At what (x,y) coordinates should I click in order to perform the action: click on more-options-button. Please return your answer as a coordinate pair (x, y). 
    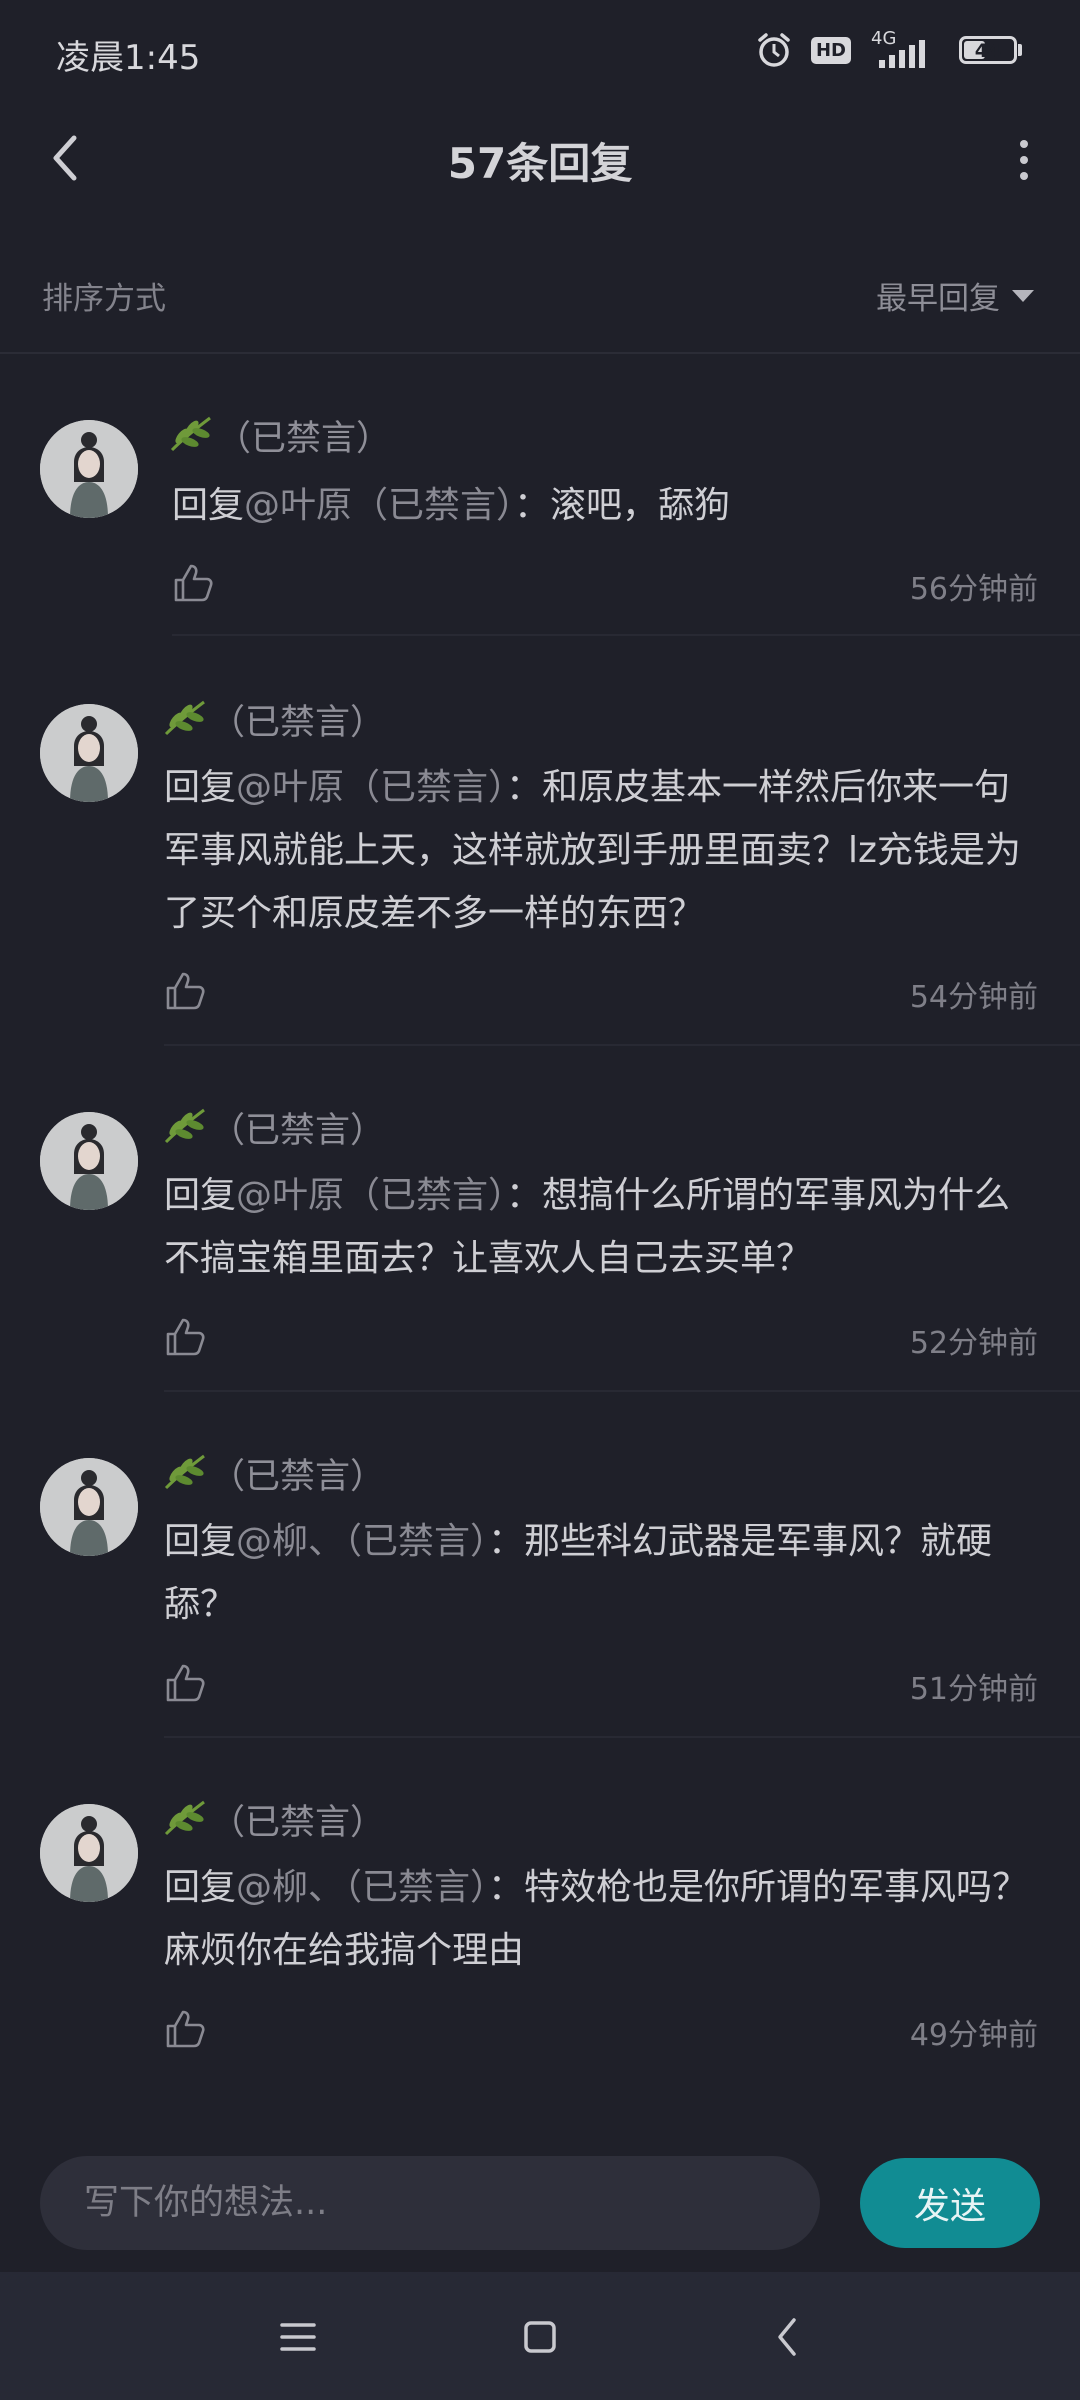
    Looking at the image, I should click on (1024, 160).